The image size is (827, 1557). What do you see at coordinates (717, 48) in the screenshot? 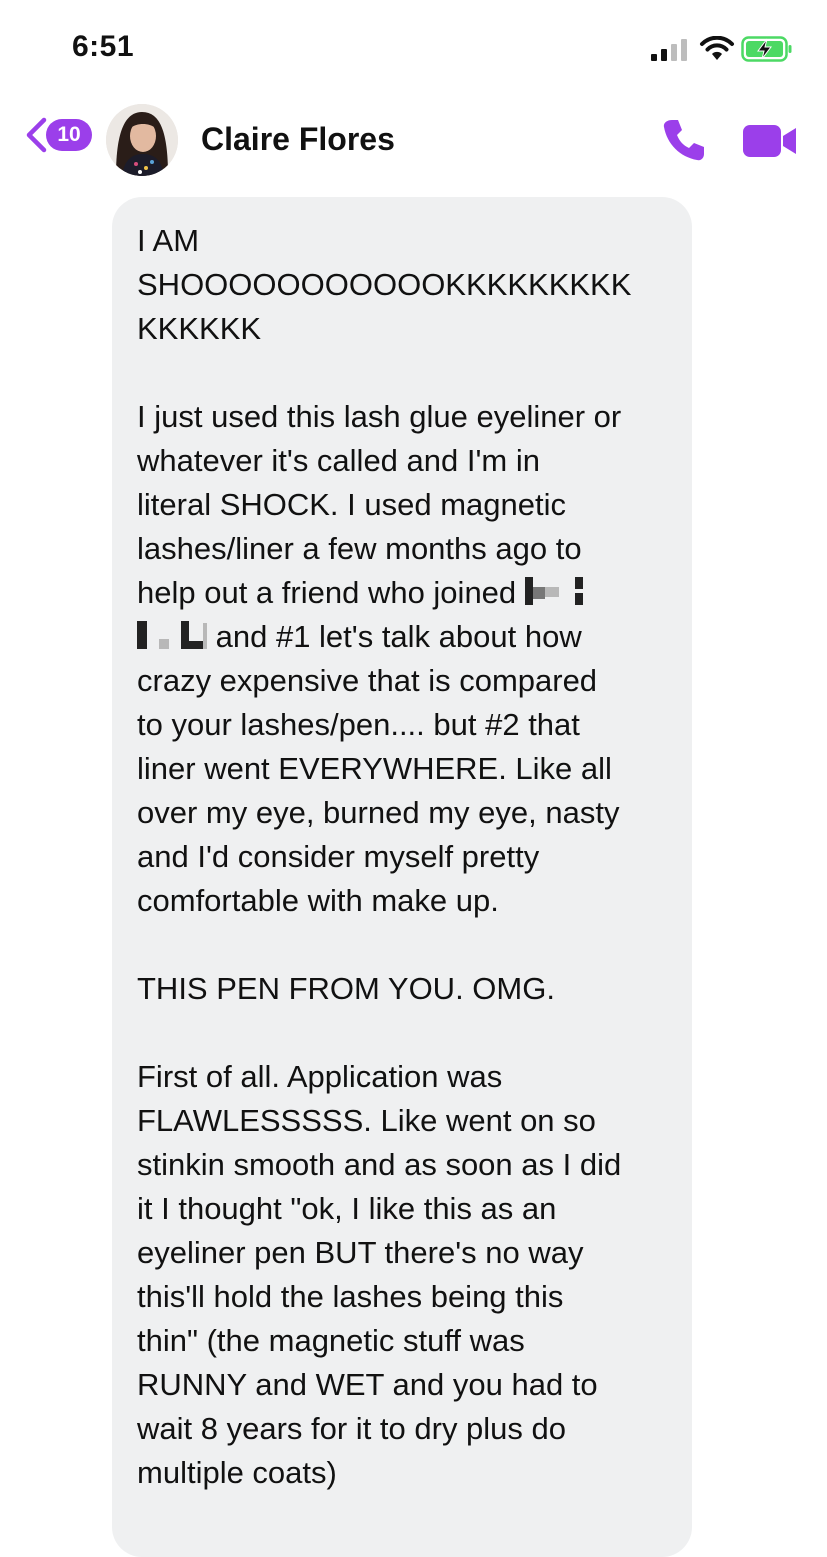
I see `wifi-icon` at bounding box center [717, 48].